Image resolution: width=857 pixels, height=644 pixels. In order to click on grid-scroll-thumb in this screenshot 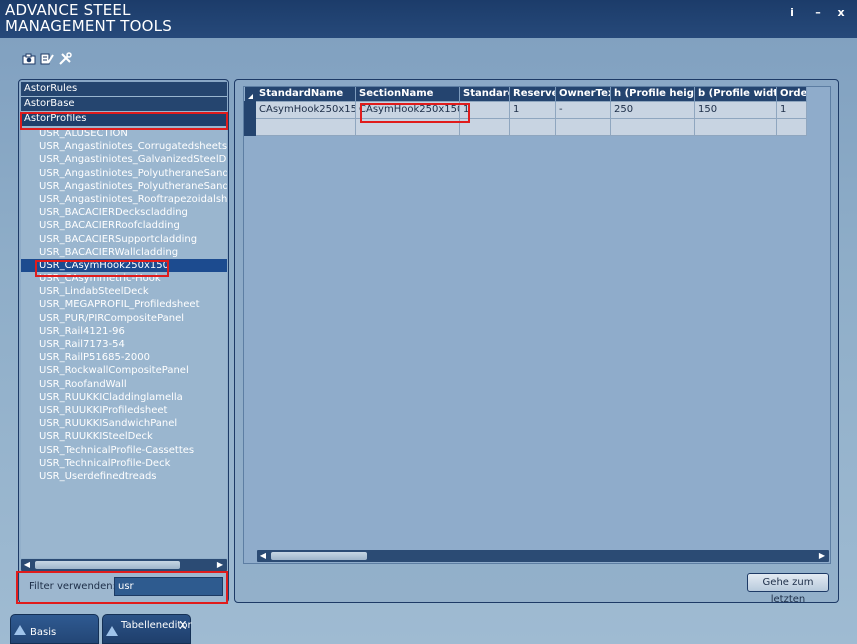, I will do `click(319, 556)`.